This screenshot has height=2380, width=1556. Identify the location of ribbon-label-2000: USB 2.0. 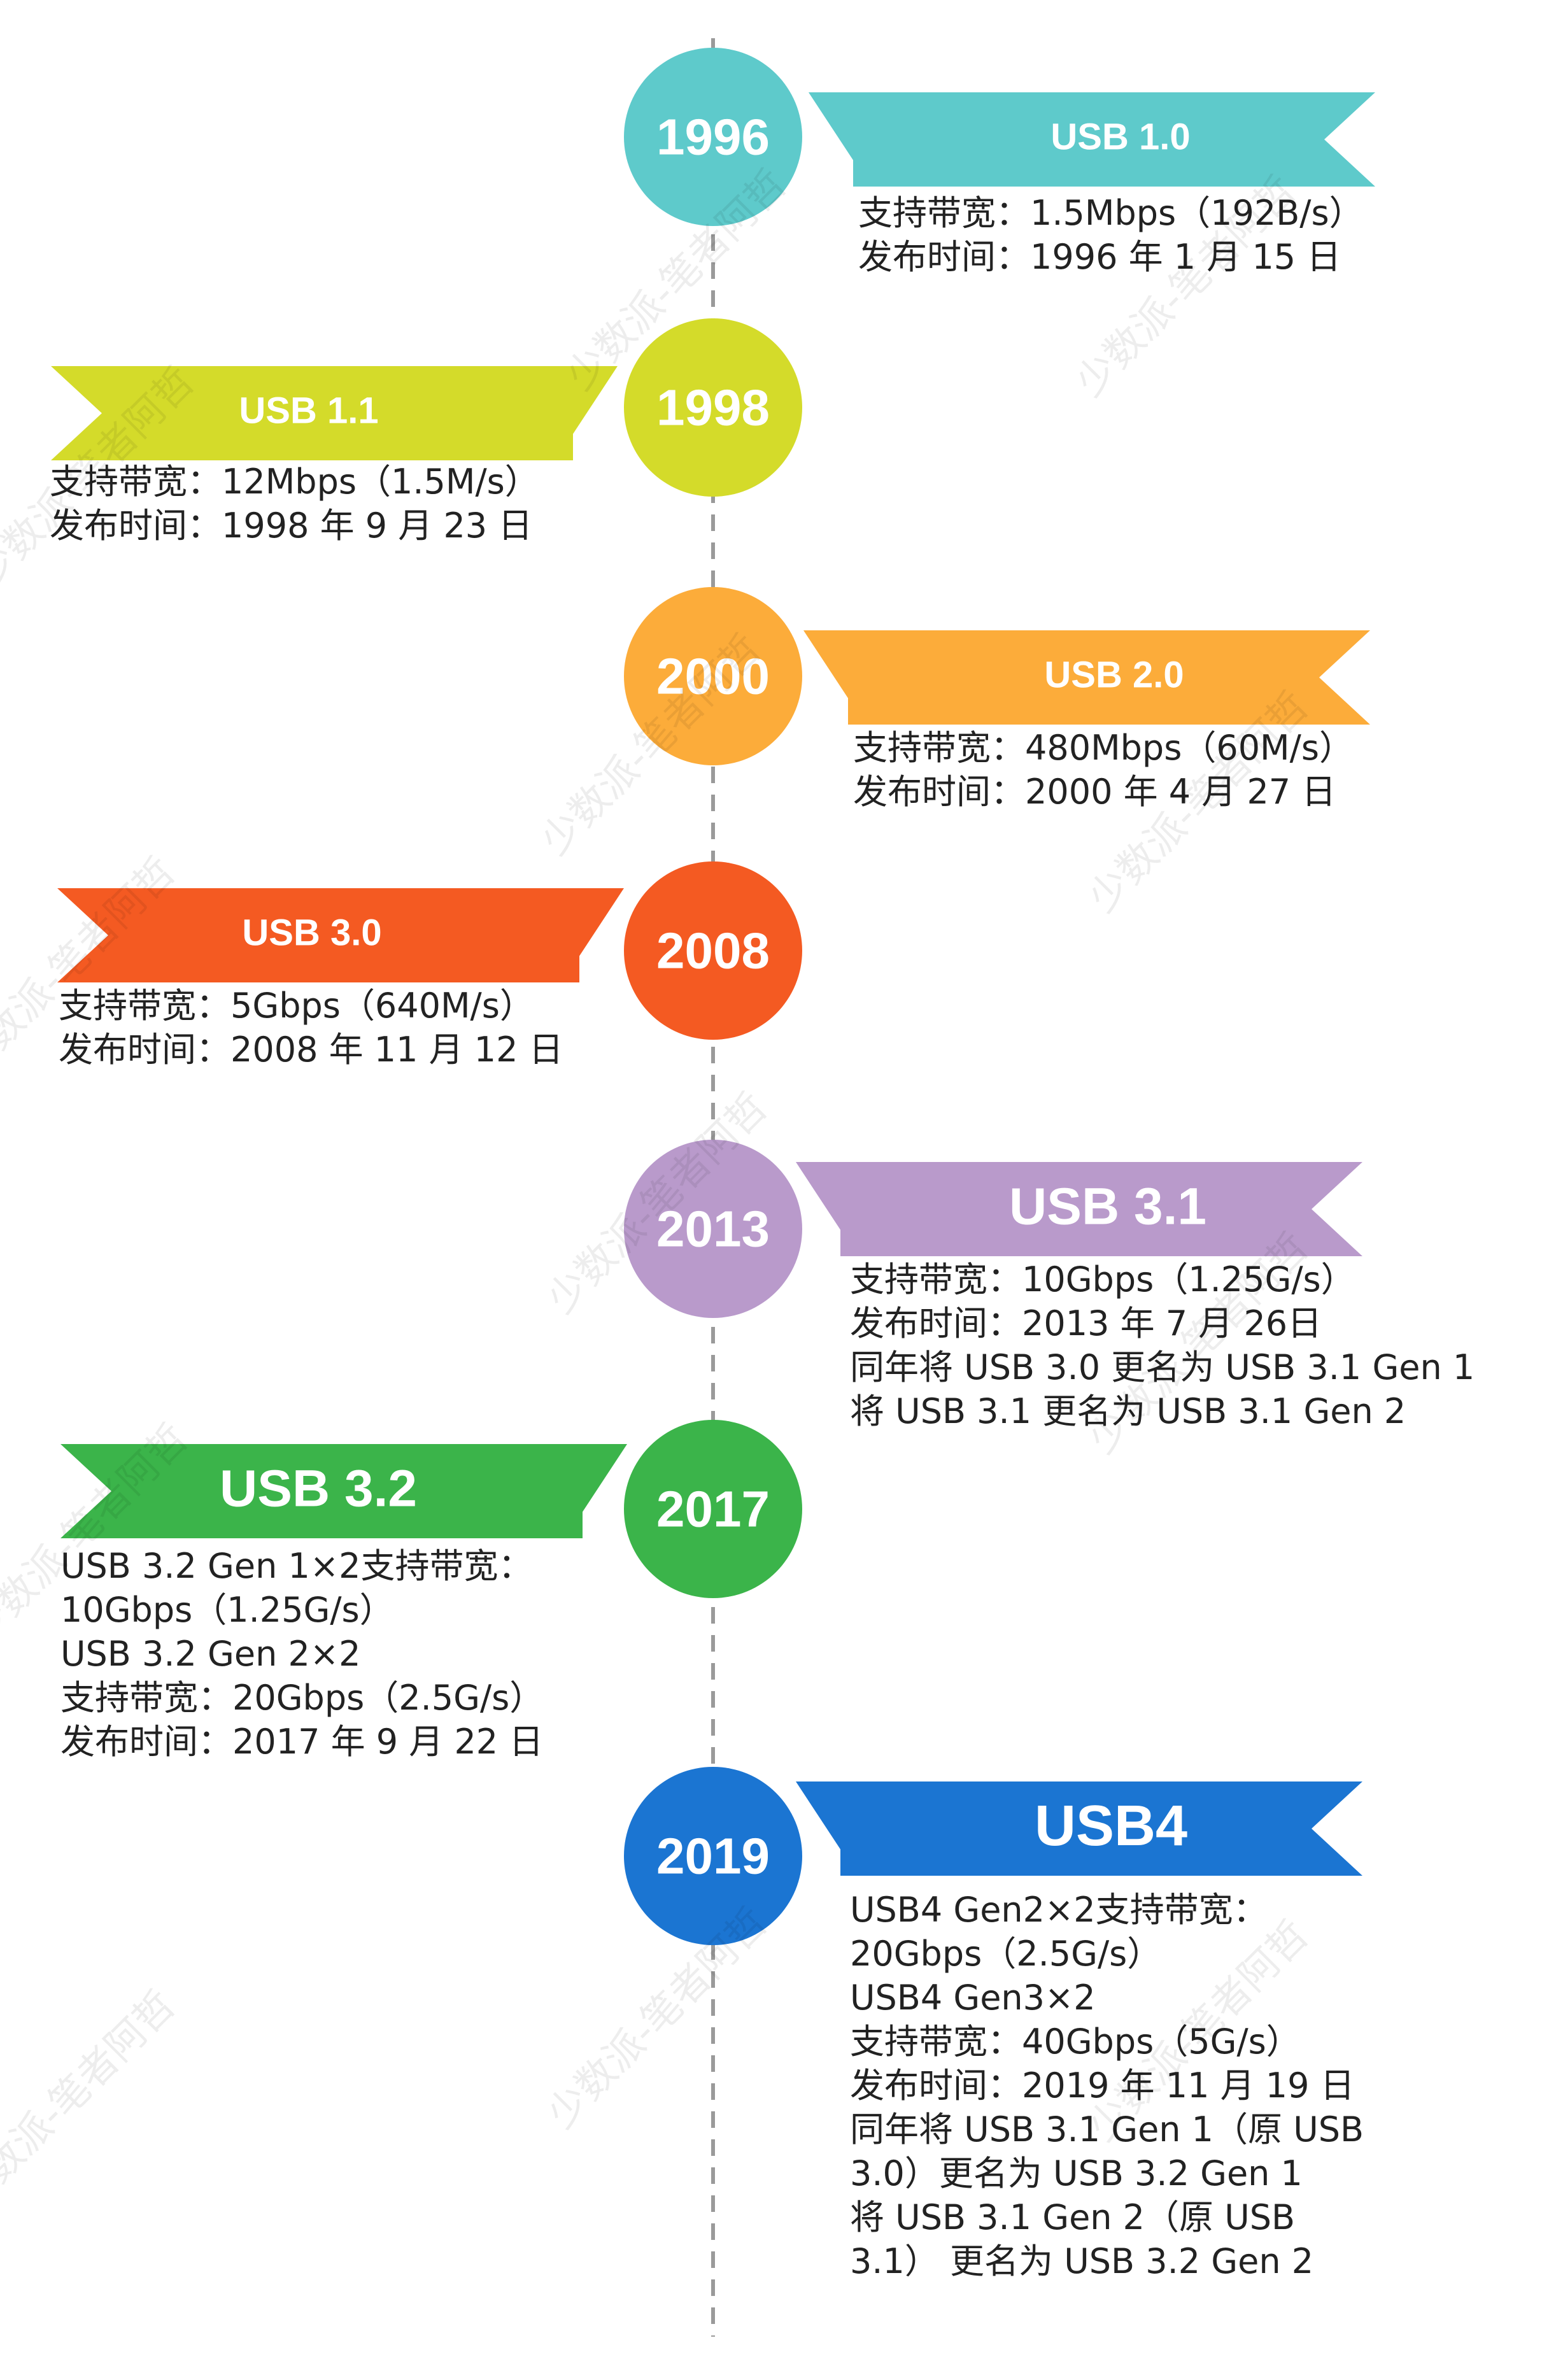
(1114, 675).